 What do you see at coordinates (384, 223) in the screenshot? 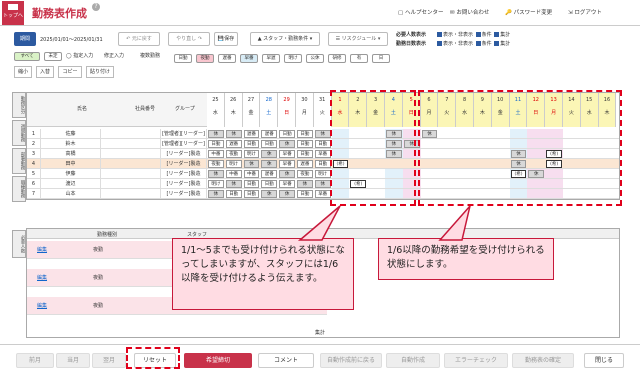
I see `callout-pointers` at bounding box center [384, 223].